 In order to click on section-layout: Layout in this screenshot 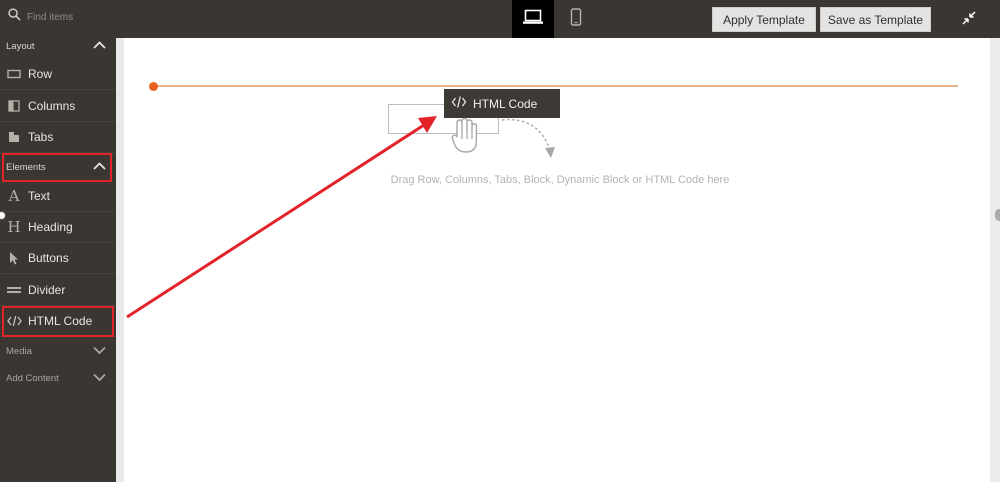, I will do `click(58, 46)`.